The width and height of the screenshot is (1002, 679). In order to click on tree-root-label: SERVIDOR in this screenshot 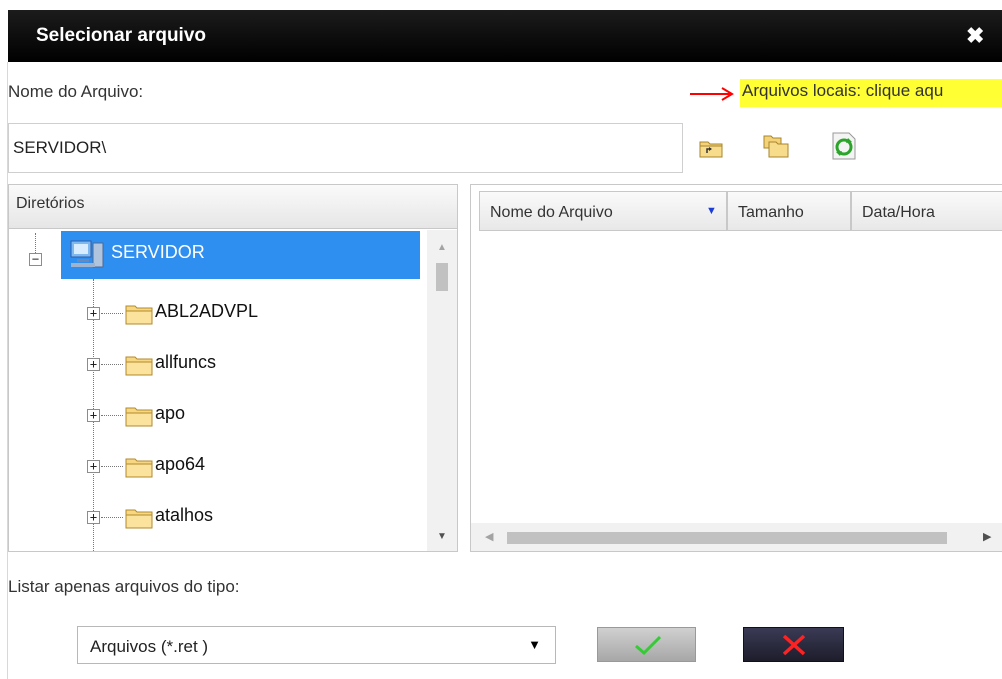, I will do `click(158, 252)`.